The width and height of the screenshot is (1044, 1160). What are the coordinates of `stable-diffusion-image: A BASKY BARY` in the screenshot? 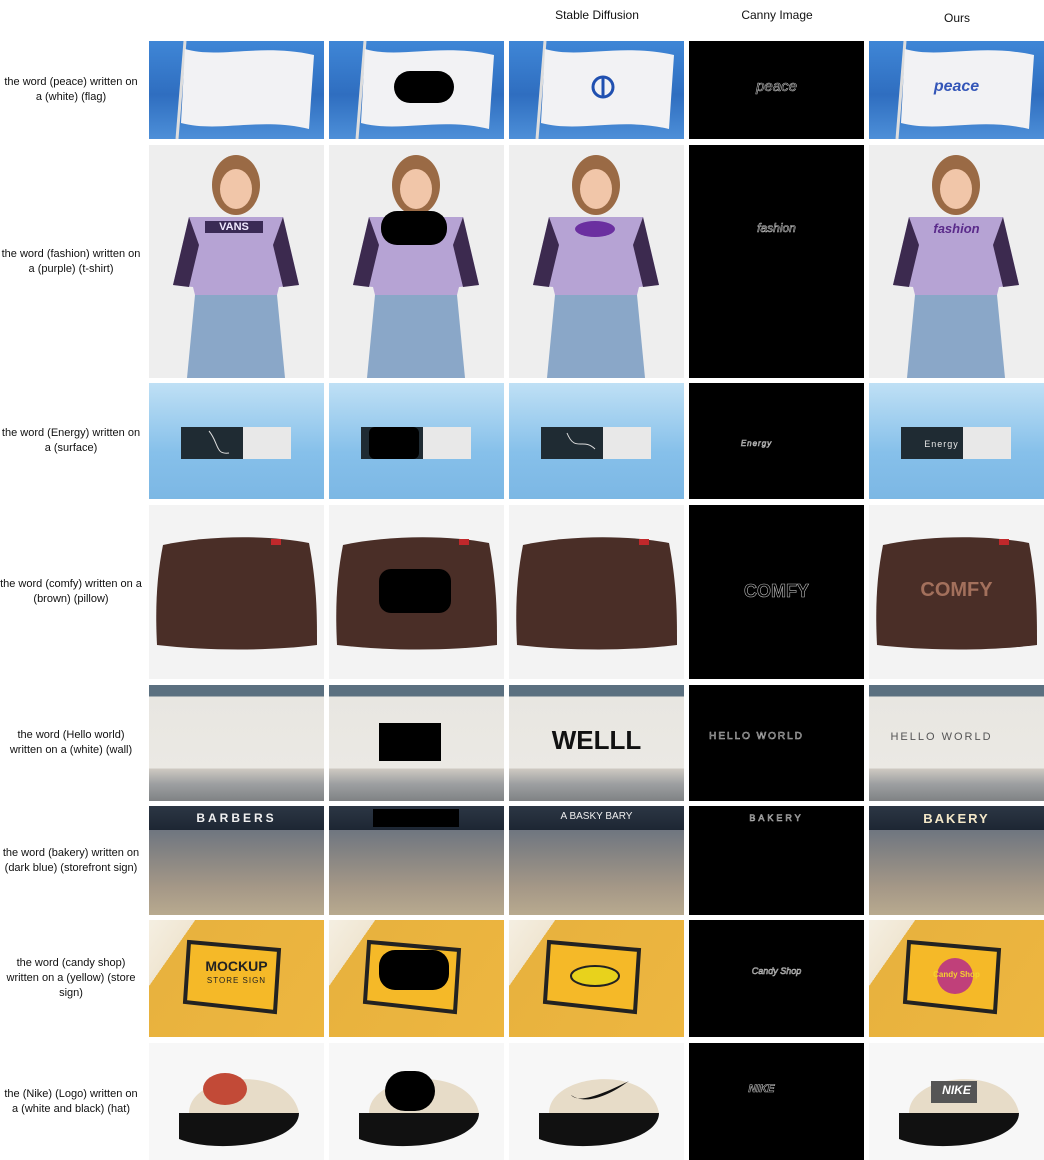 It's located at (596, 860).